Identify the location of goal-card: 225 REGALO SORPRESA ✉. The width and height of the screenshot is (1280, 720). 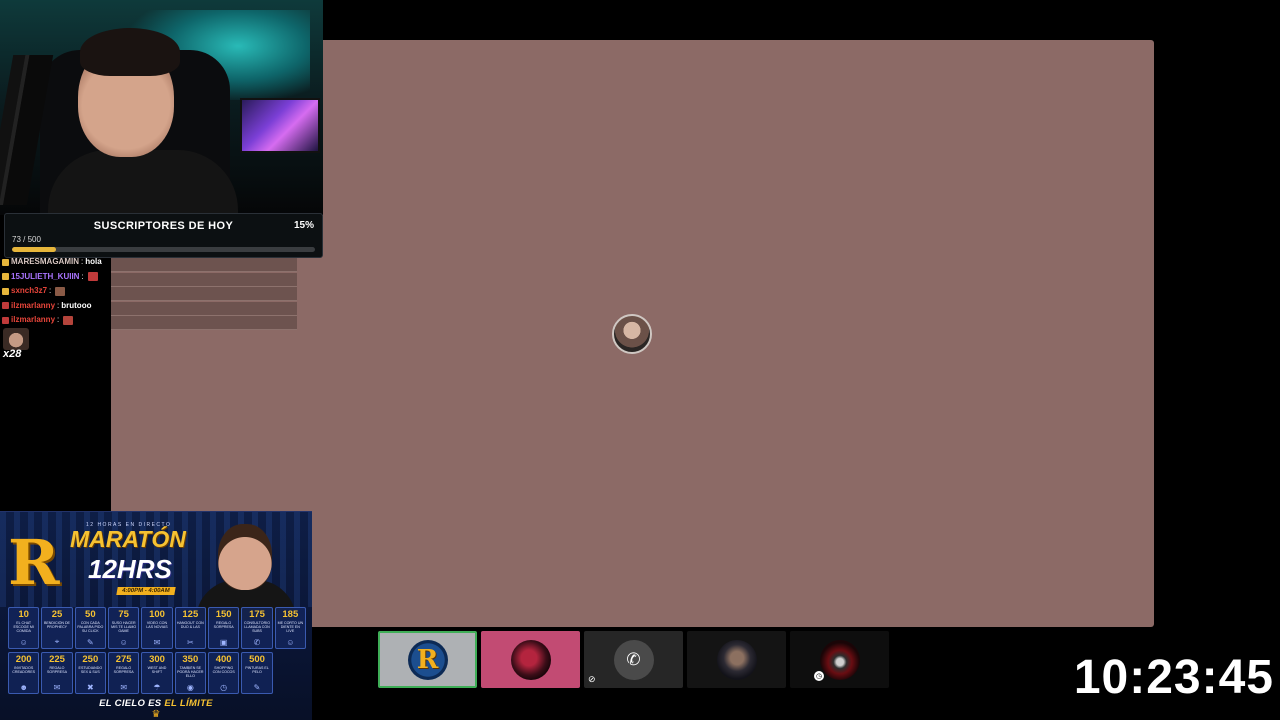
(57, 673).